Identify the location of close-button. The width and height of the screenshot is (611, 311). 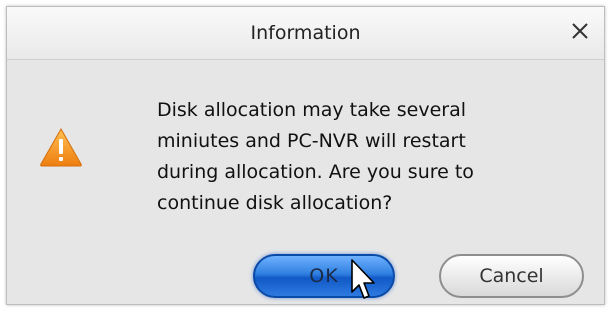
(580, 33).